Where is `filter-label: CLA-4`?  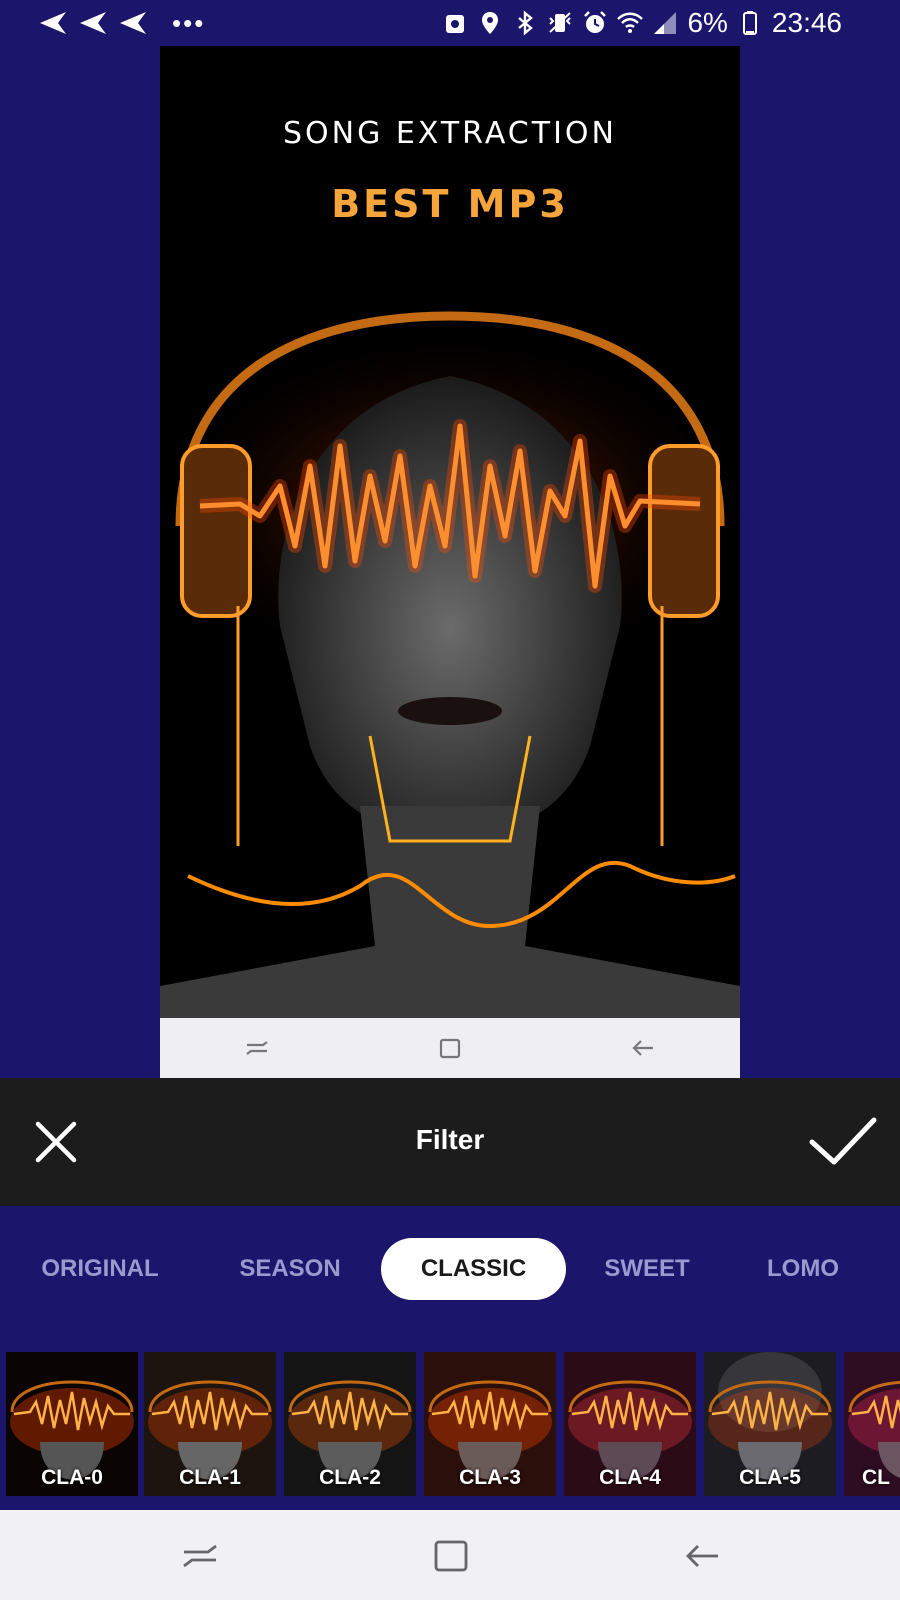 filter-label: CLA-4 is located at coordinates (630, 1477).